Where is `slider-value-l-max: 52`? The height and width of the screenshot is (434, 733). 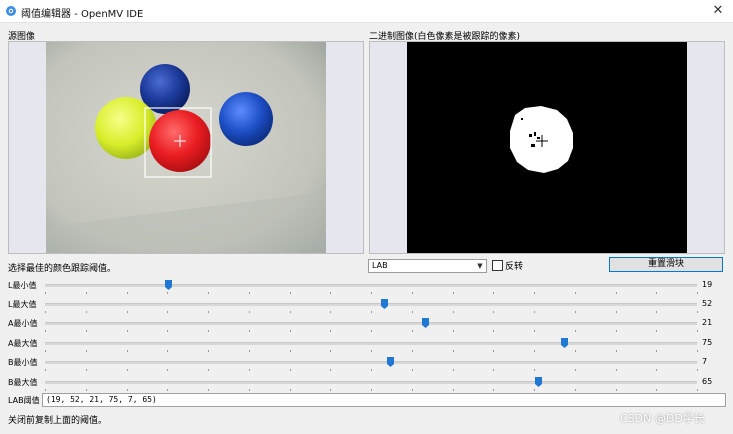 slider-value-l-max: 52 is located at coordinates (707, 303).